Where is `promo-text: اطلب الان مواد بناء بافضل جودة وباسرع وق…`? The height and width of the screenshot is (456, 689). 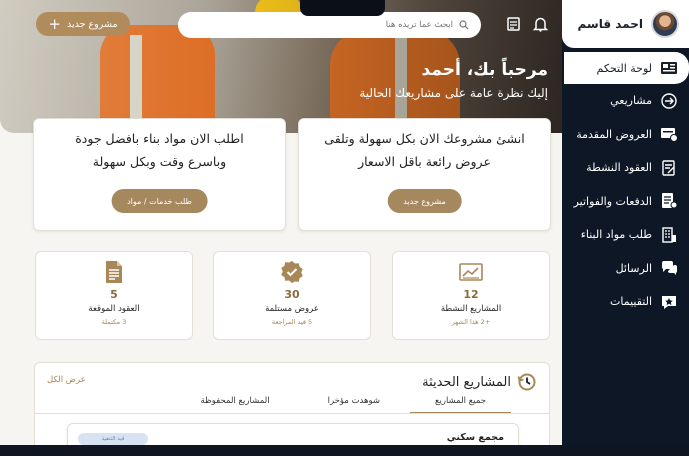
promo-text: اطلب الان مواد بناء بافضل جودة وباسرع وق… is located at coordinates (159, 150).